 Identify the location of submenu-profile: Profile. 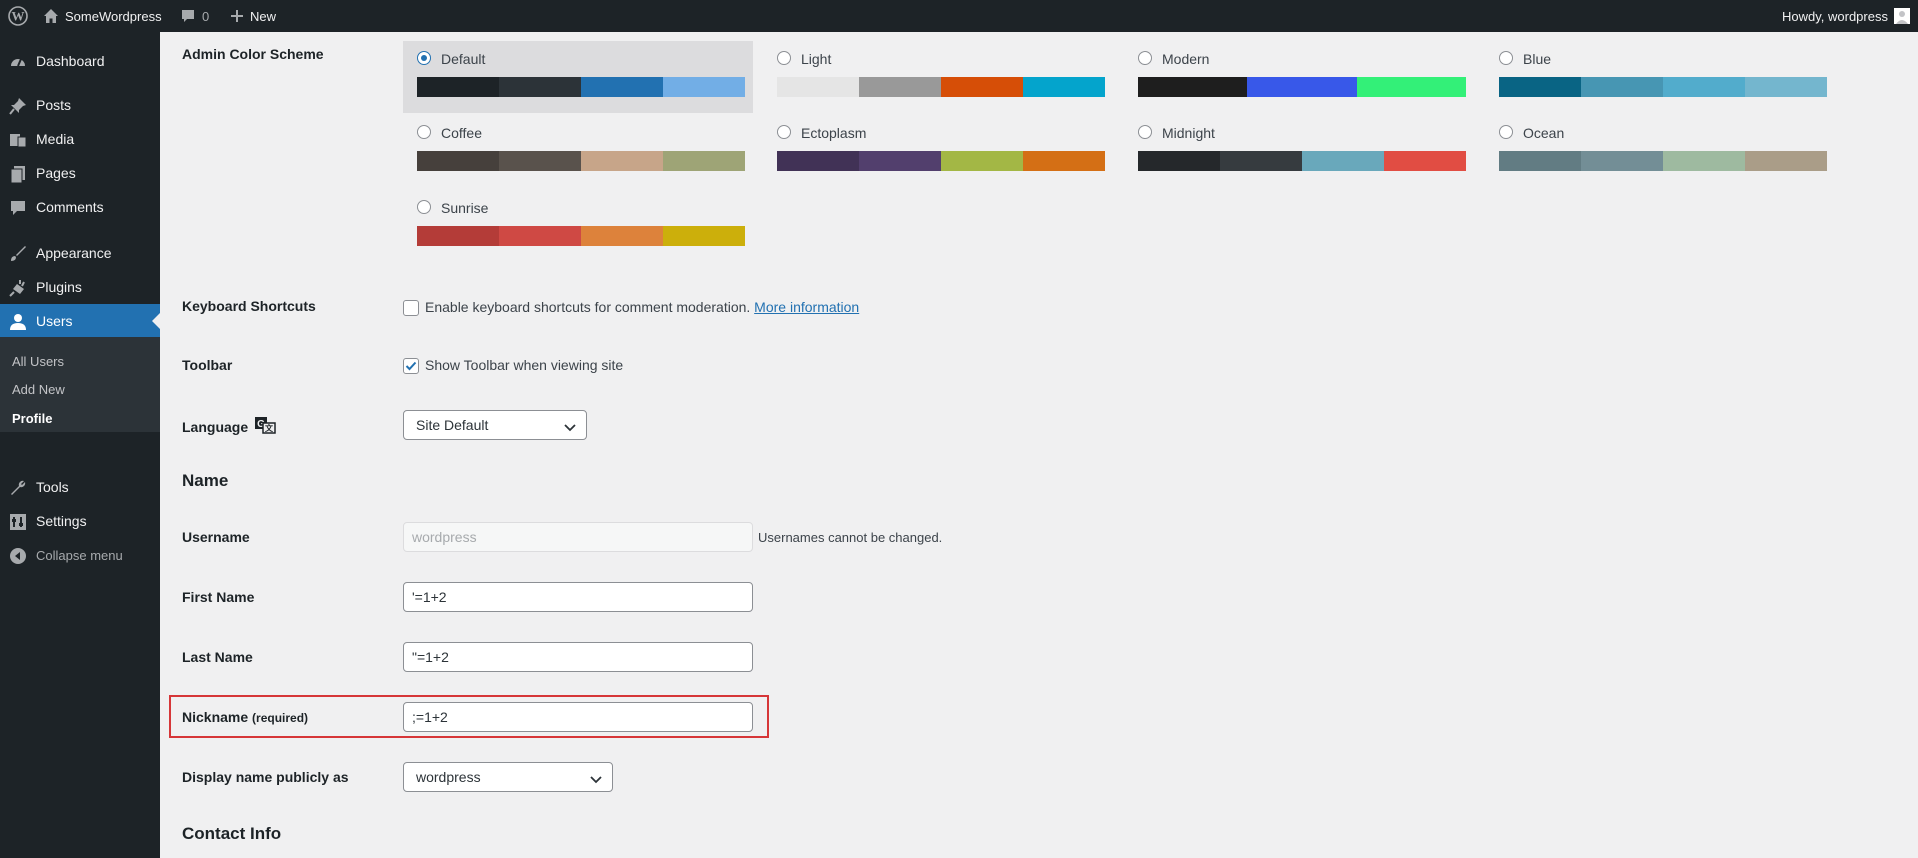
(32, 418).